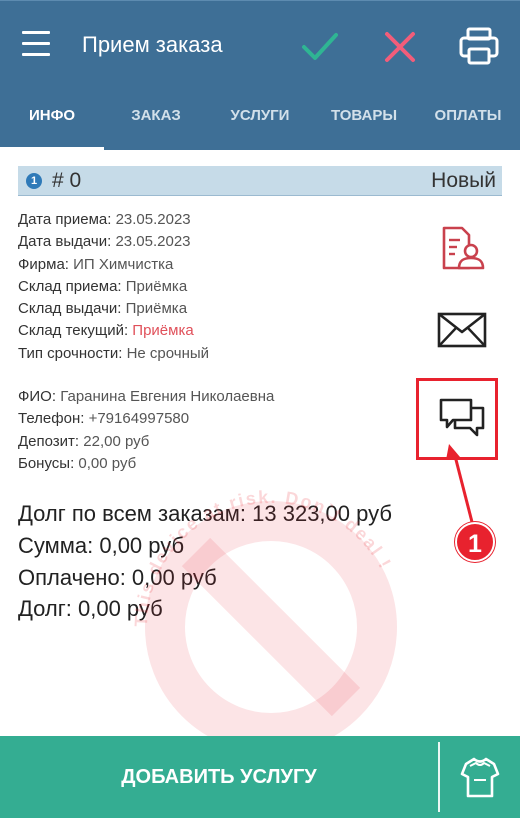 The image size is (520, 818). What do you see at coordinates (90, 609) in the screenshot?
I see `order-debt: Долг: 0,00 руб` at bounding box center [90, 609].